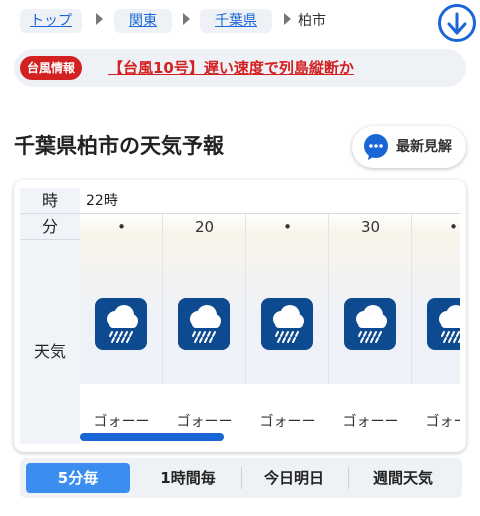 The height and width of the screenshot is (516, 480). I want to click on forecast-column: 30 ゴォーー, so click(370, 322).